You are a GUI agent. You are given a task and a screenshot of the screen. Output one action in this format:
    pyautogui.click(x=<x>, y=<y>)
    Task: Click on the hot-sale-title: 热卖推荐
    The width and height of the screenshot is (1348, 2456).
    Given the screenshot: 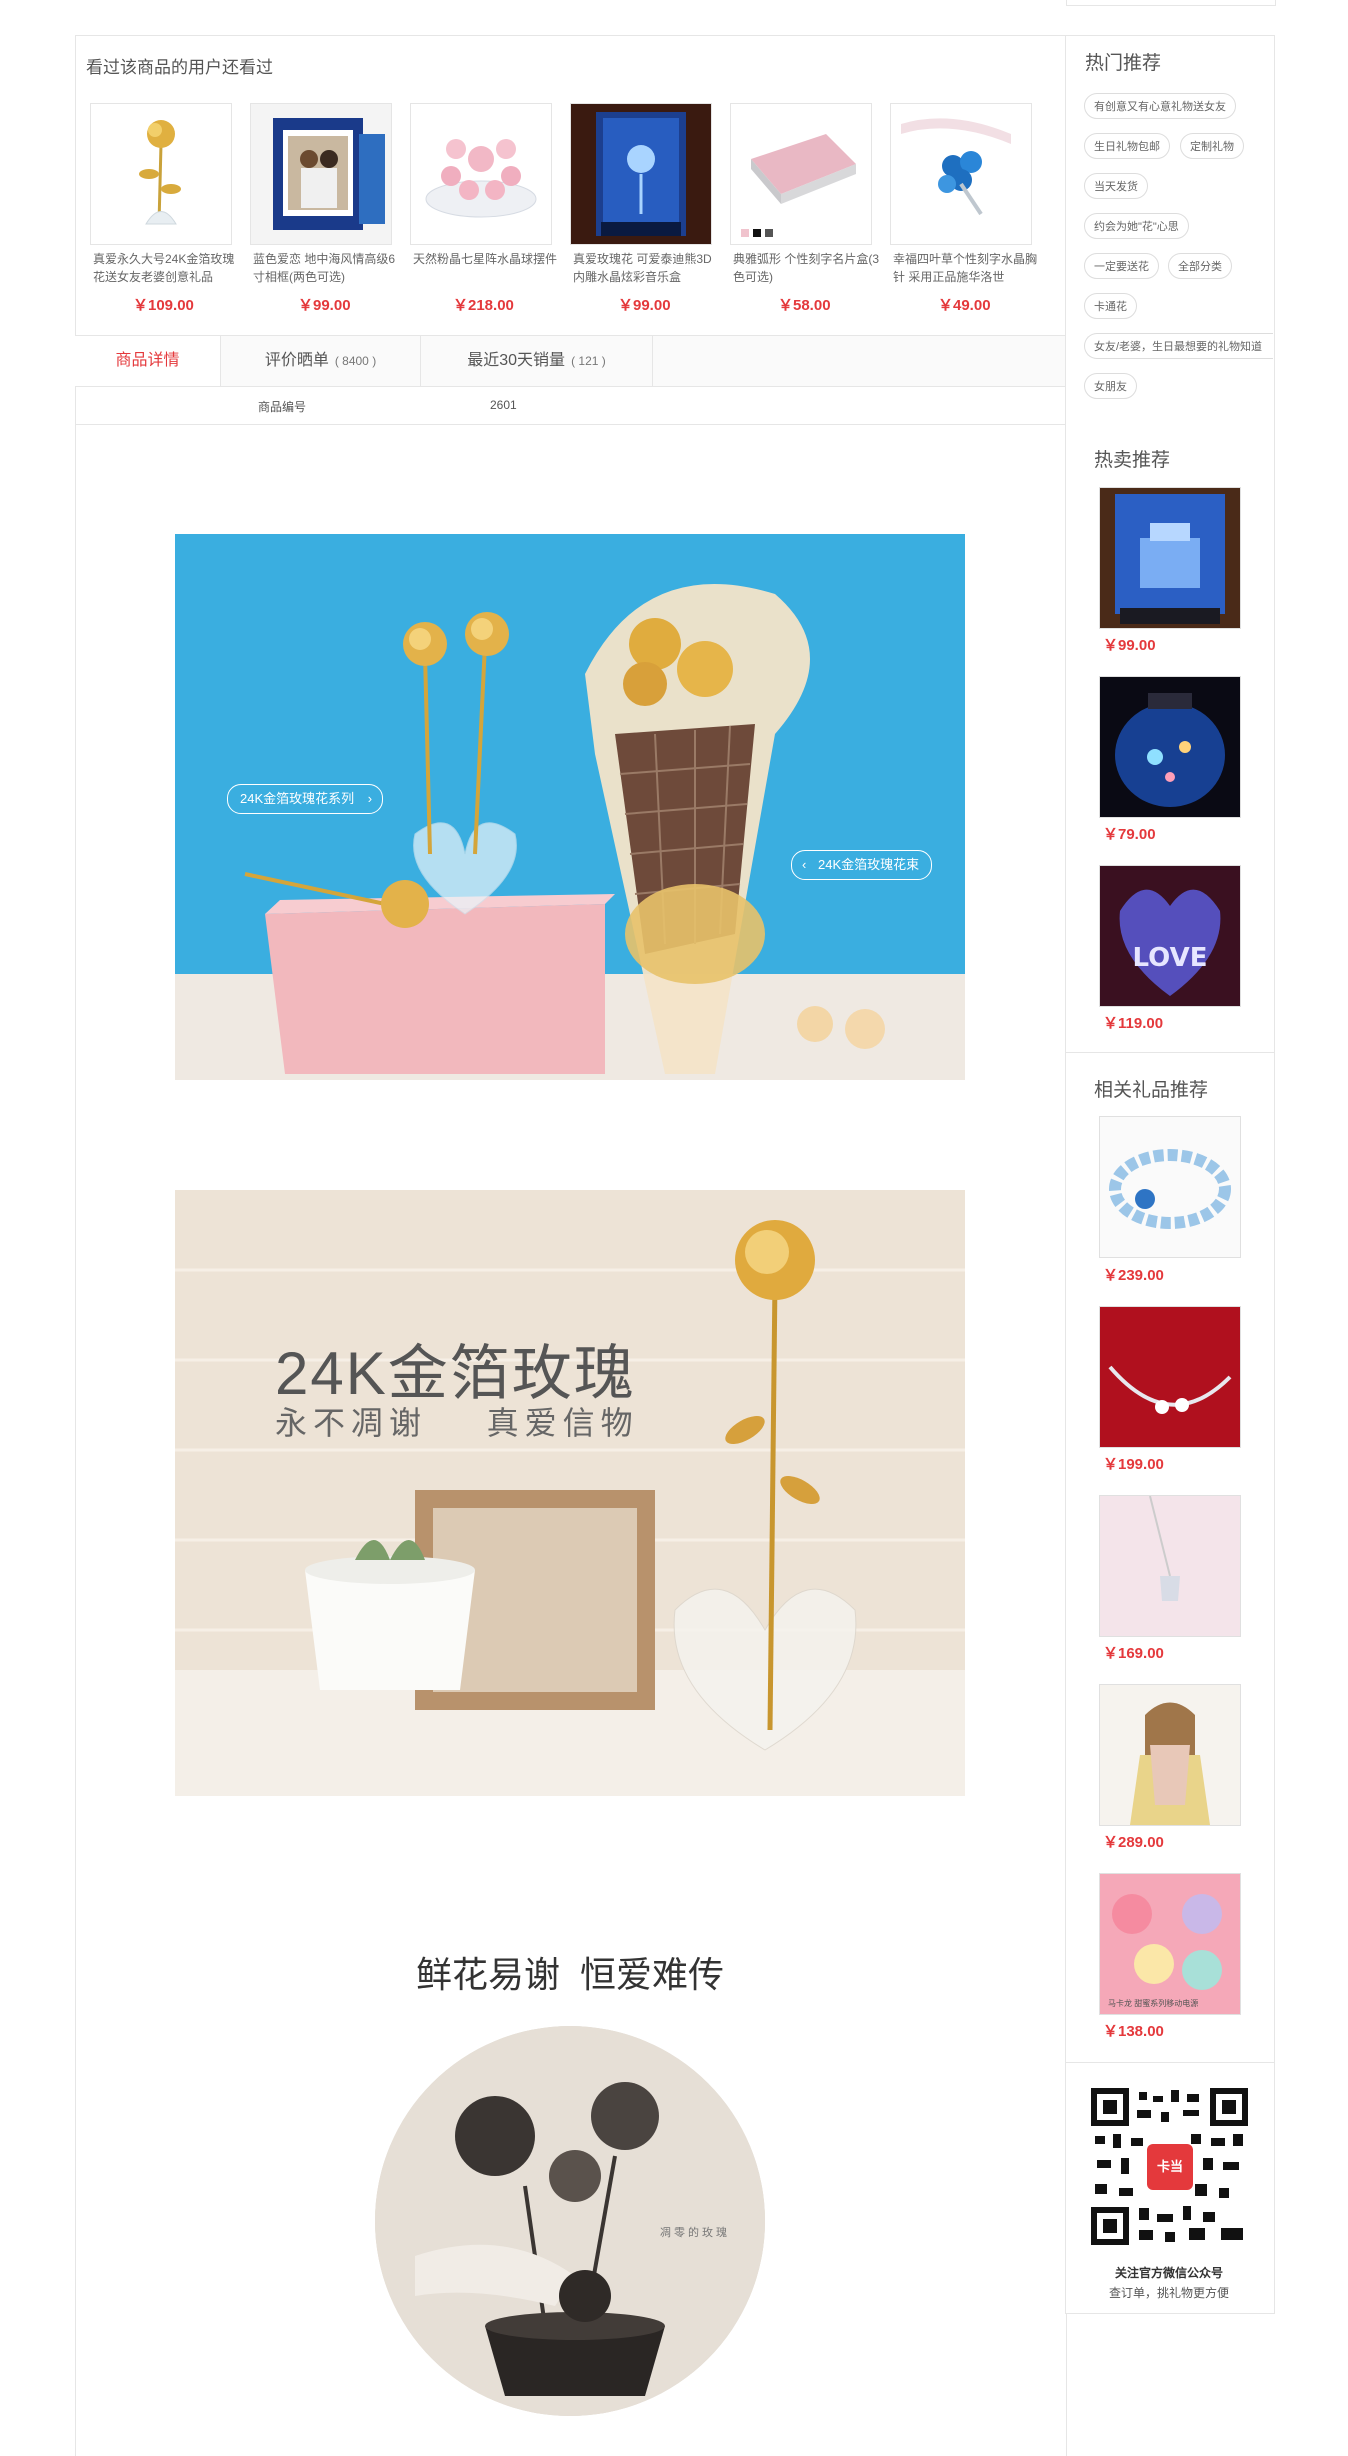 What is the action you would take?
    pyautogui.click(x=1132, y=460)
    